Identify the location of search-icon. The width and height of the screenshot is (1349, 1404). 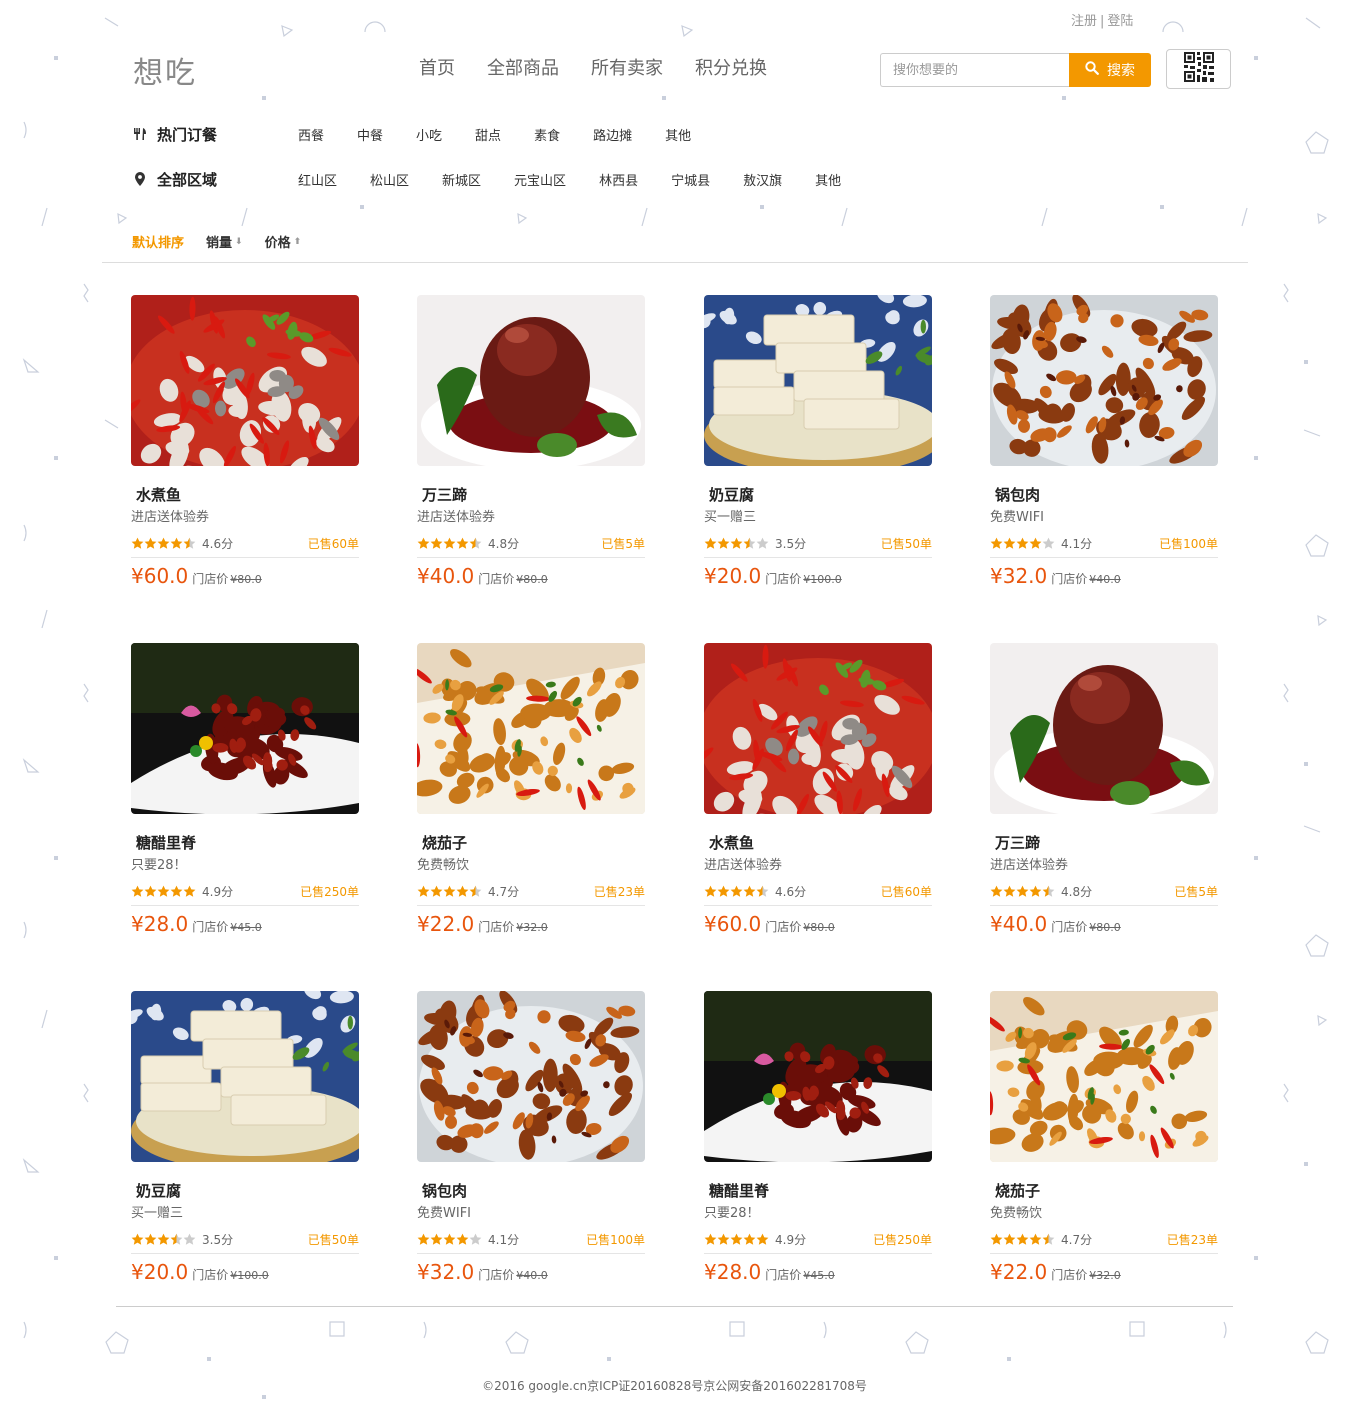
(1092, 70).